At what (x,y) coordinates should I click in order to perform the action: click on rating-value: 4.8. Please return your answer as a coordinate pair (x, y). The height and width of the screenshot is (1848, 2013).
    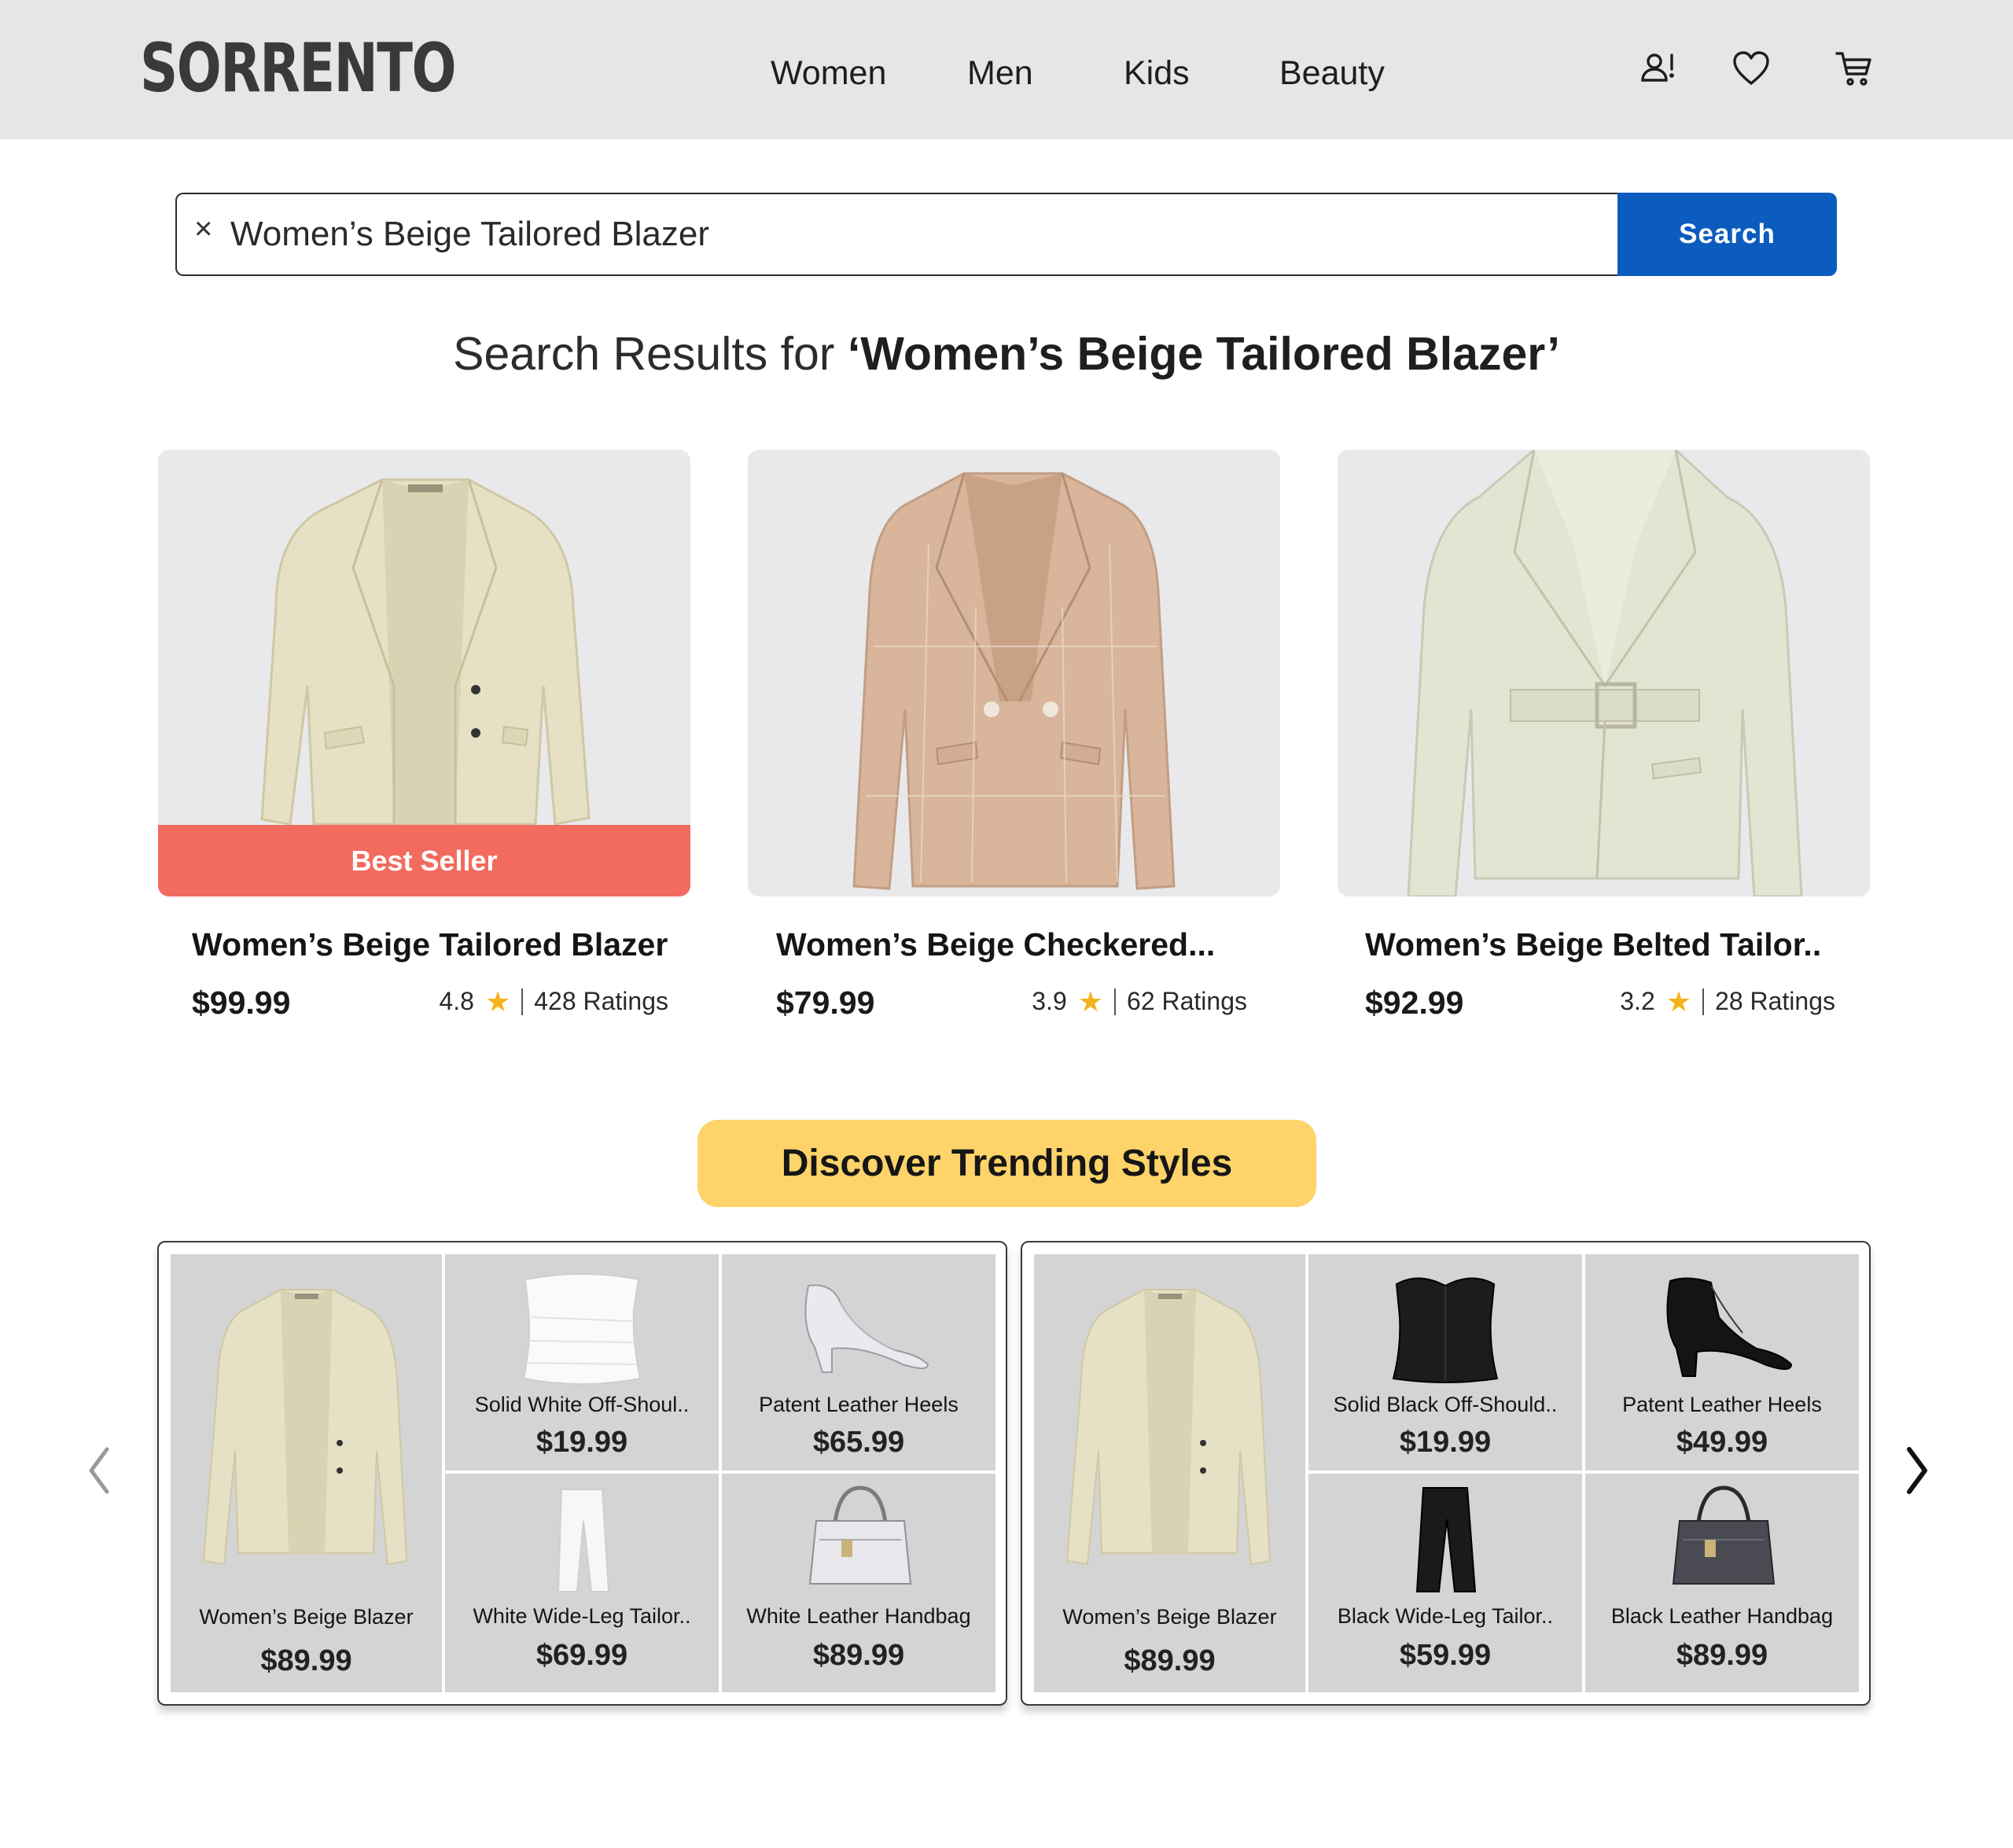
    Looking at the image, I should click on (457, 1001).